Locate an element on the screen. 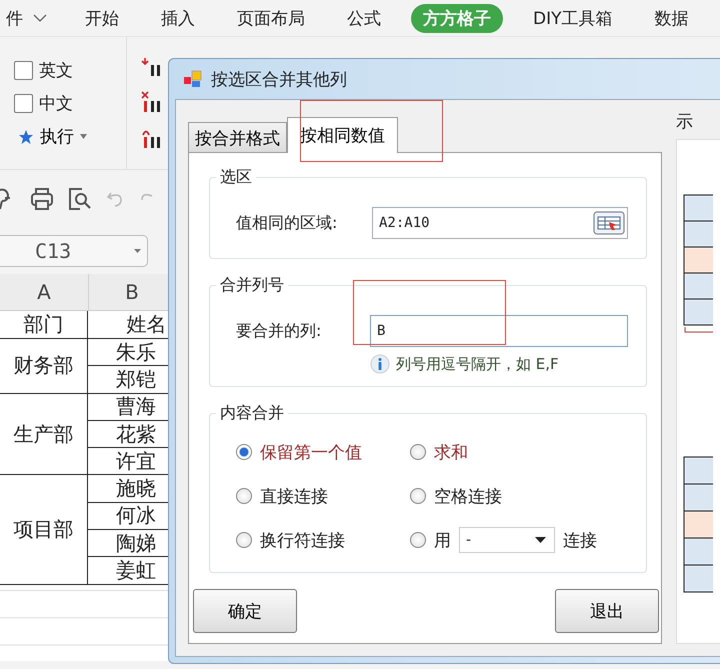 The width and height of the screenshot is (720, 669). field-label: 要合并的列: is located at coordinates (279, 331).